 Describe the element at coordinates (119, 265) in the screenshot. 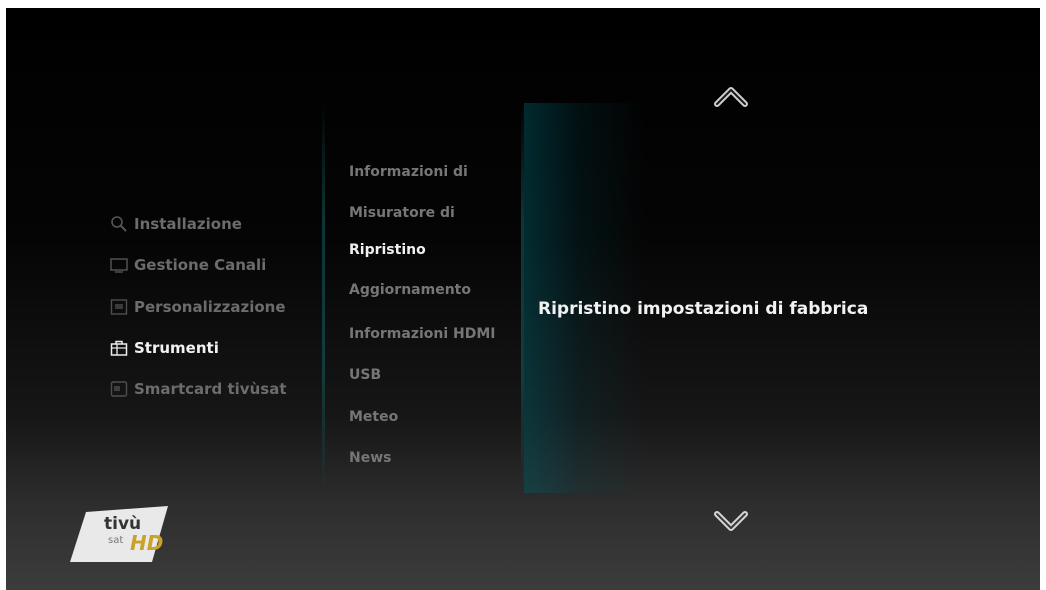

I see `tv-icon` at that location.